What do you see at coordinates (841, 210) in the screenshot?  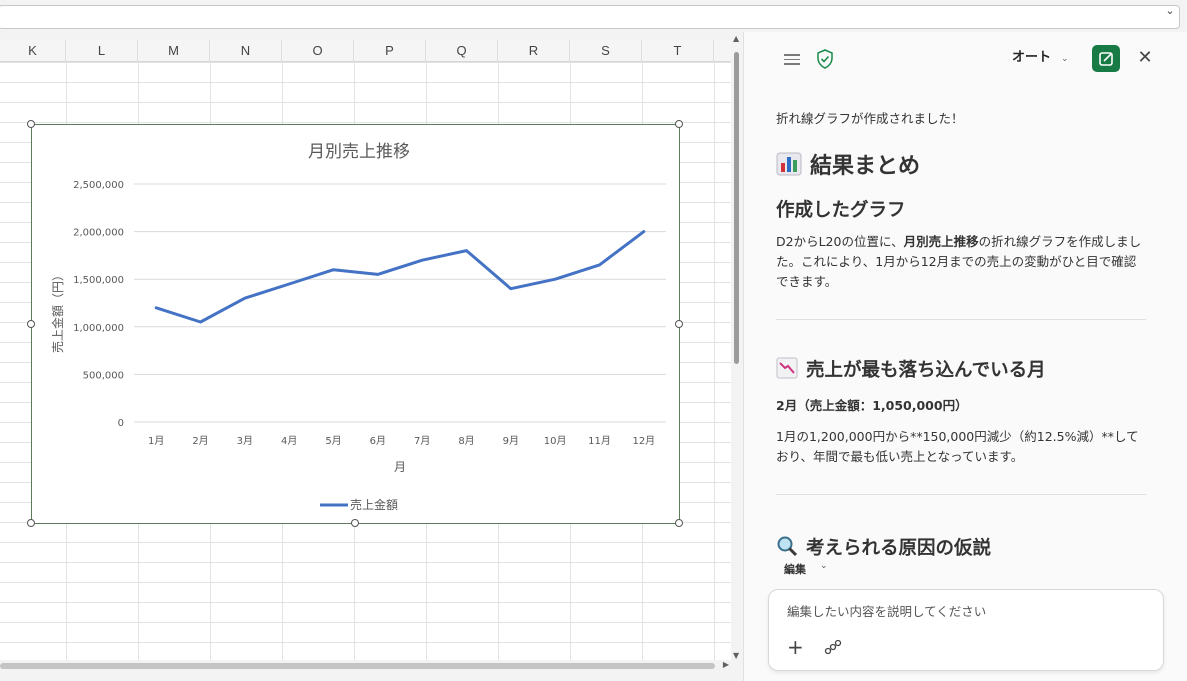 I see `section1-title: 作成したグラフ` at bounding box center [841, 210].